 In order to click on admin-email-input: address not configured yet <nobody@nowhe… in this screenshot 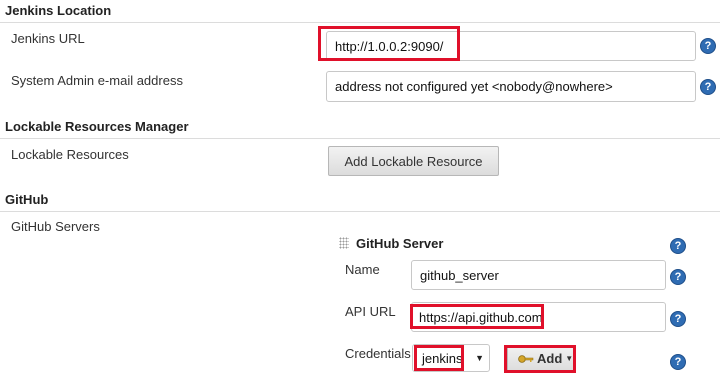, I will do `click(511, 86)`.